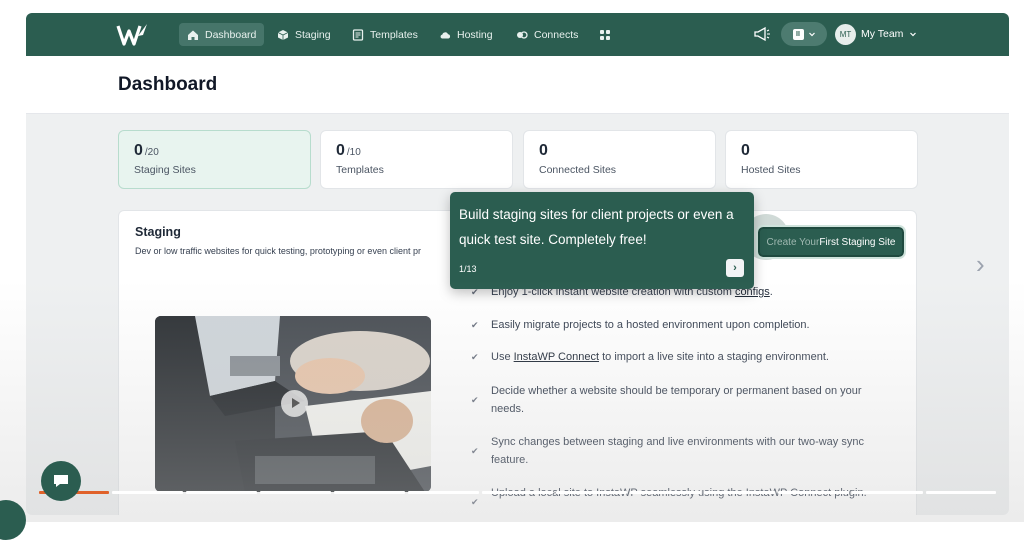  What do you see at coordinates (165, 170) in the screenshot?
I see `stat-label: Staging Sites` at bounding box center [165, 170].